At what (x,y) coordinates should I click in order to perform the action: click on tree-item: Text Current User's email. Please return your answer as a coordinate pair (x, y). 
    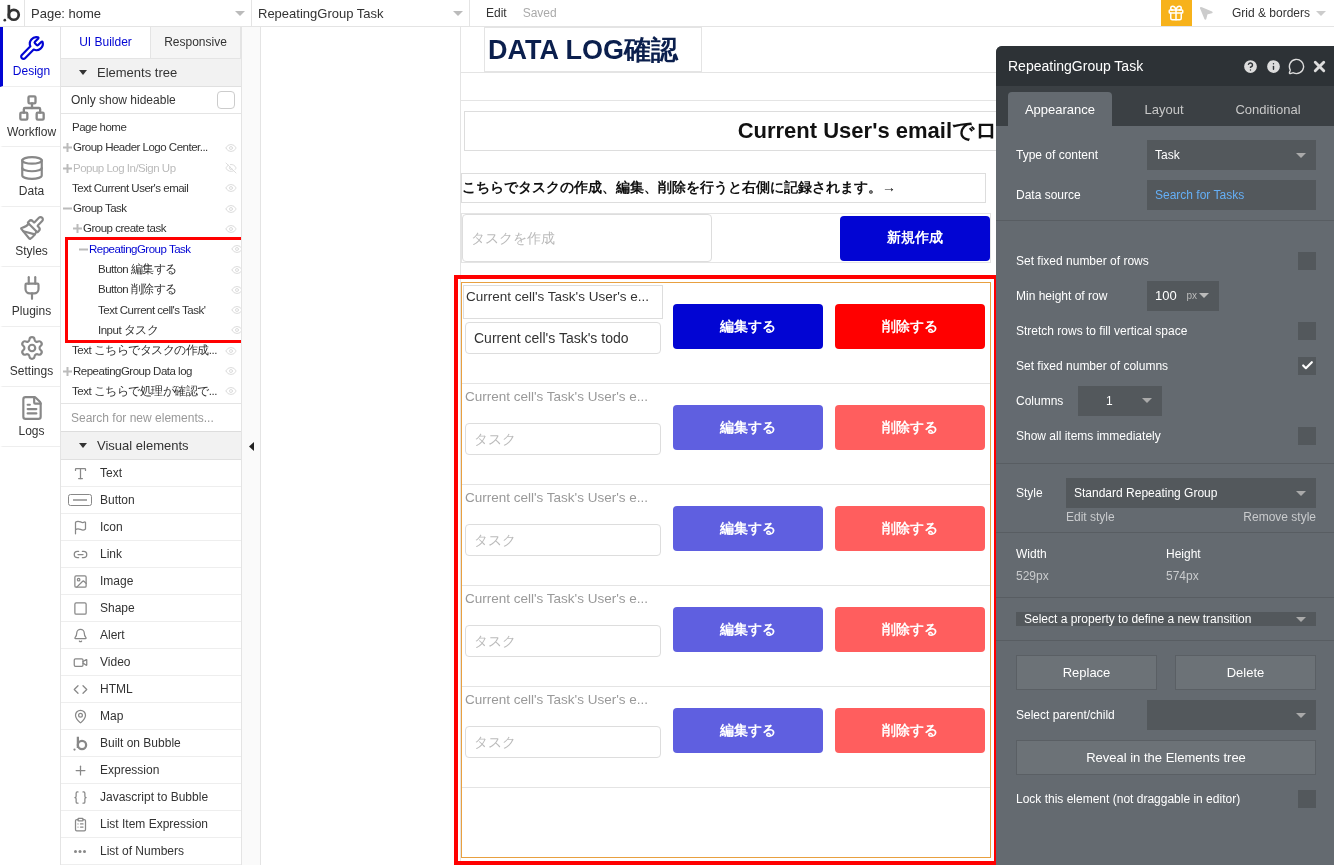
    Looking at the image, I should click on (148, 188).